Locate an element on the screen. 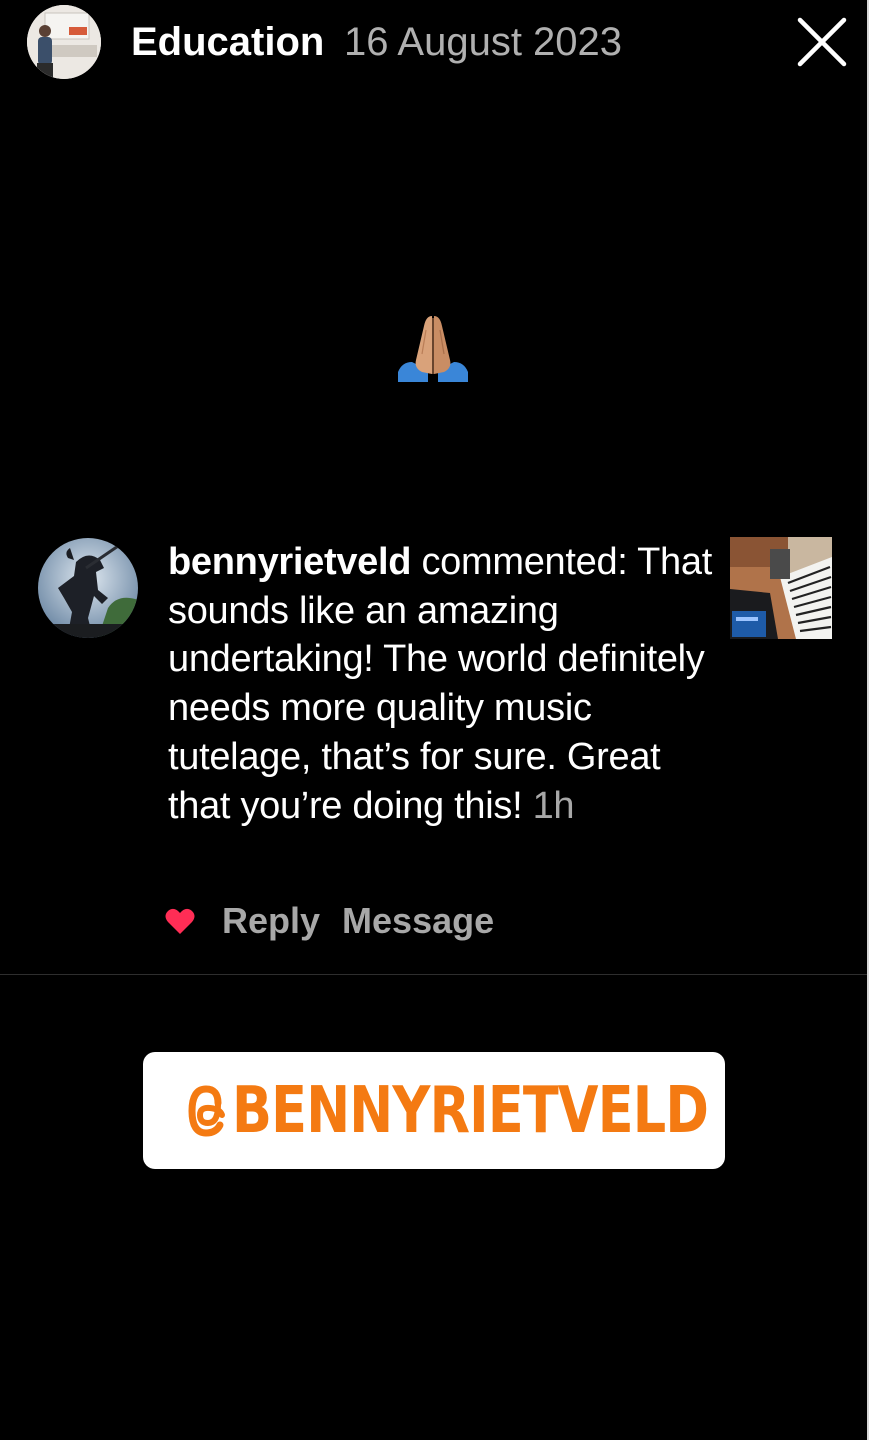 Image resolution: width=869 pixels, height=1440 pixels. reply-button: Reply is located at coordinates (271, 921).